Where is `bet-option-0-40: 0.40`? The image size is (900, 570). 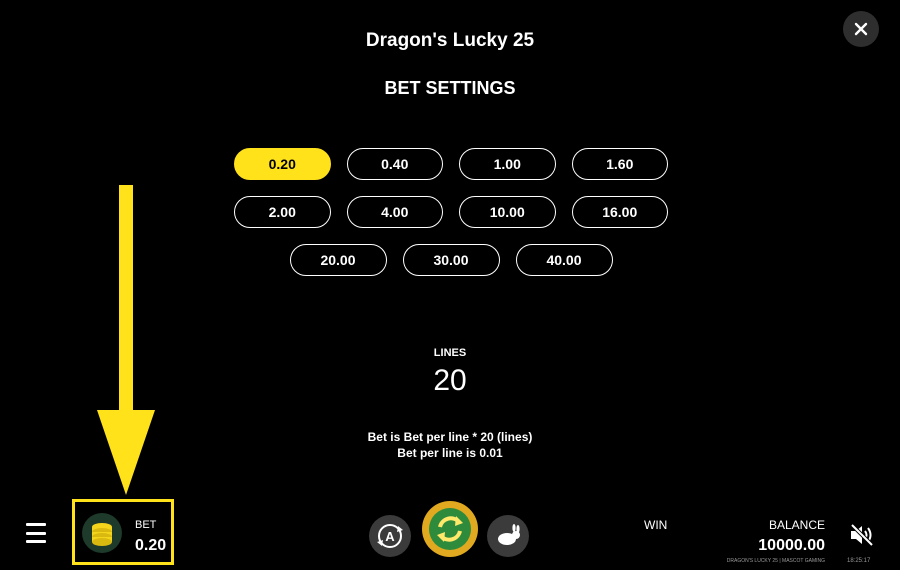 bet-option-0-40: 0.40 is located at coordinates (394, 164).